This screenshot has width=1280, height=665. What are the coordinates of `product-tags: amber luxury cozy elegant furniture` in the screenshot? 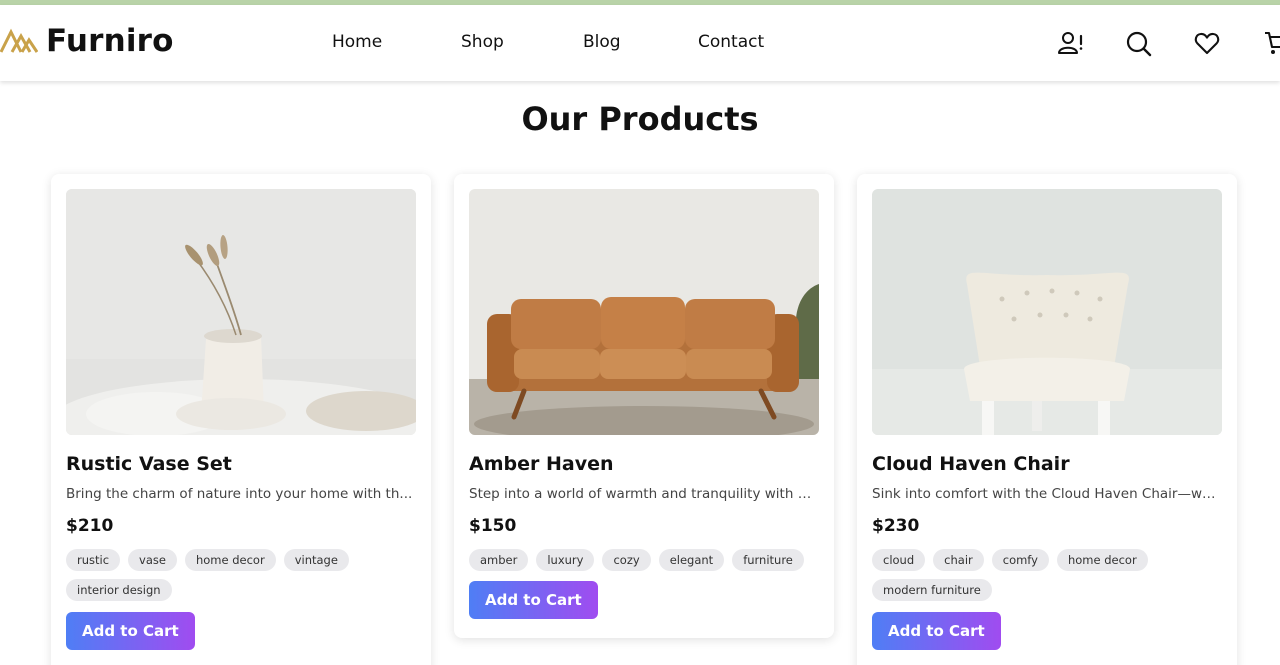 It's located at (644, 560).